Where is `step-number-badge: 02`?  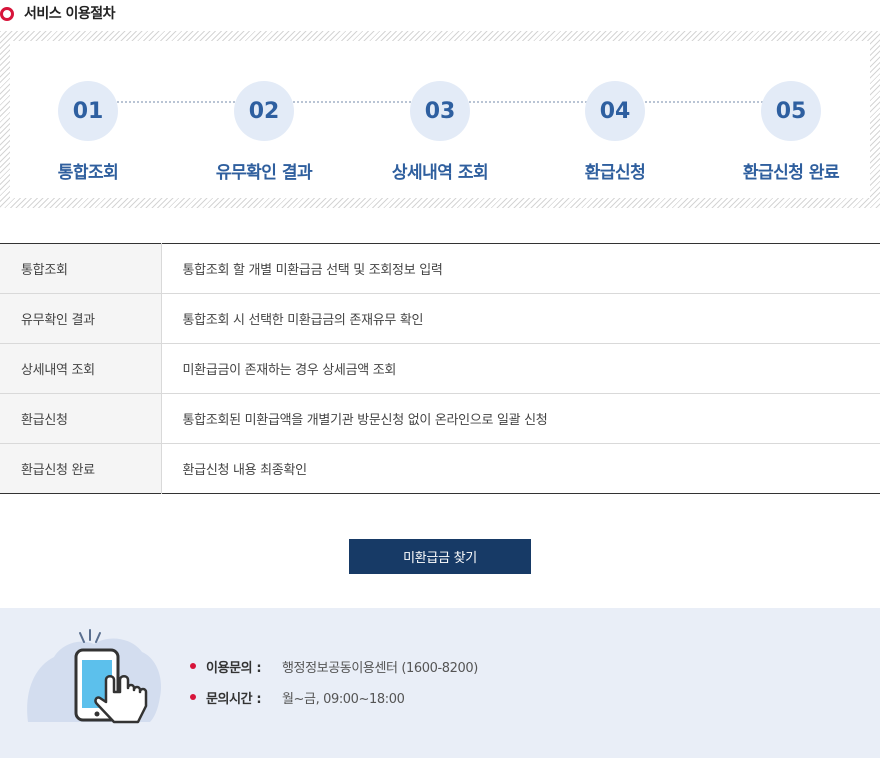
step-number-badge: 02 is located at coordinates (264, 111).